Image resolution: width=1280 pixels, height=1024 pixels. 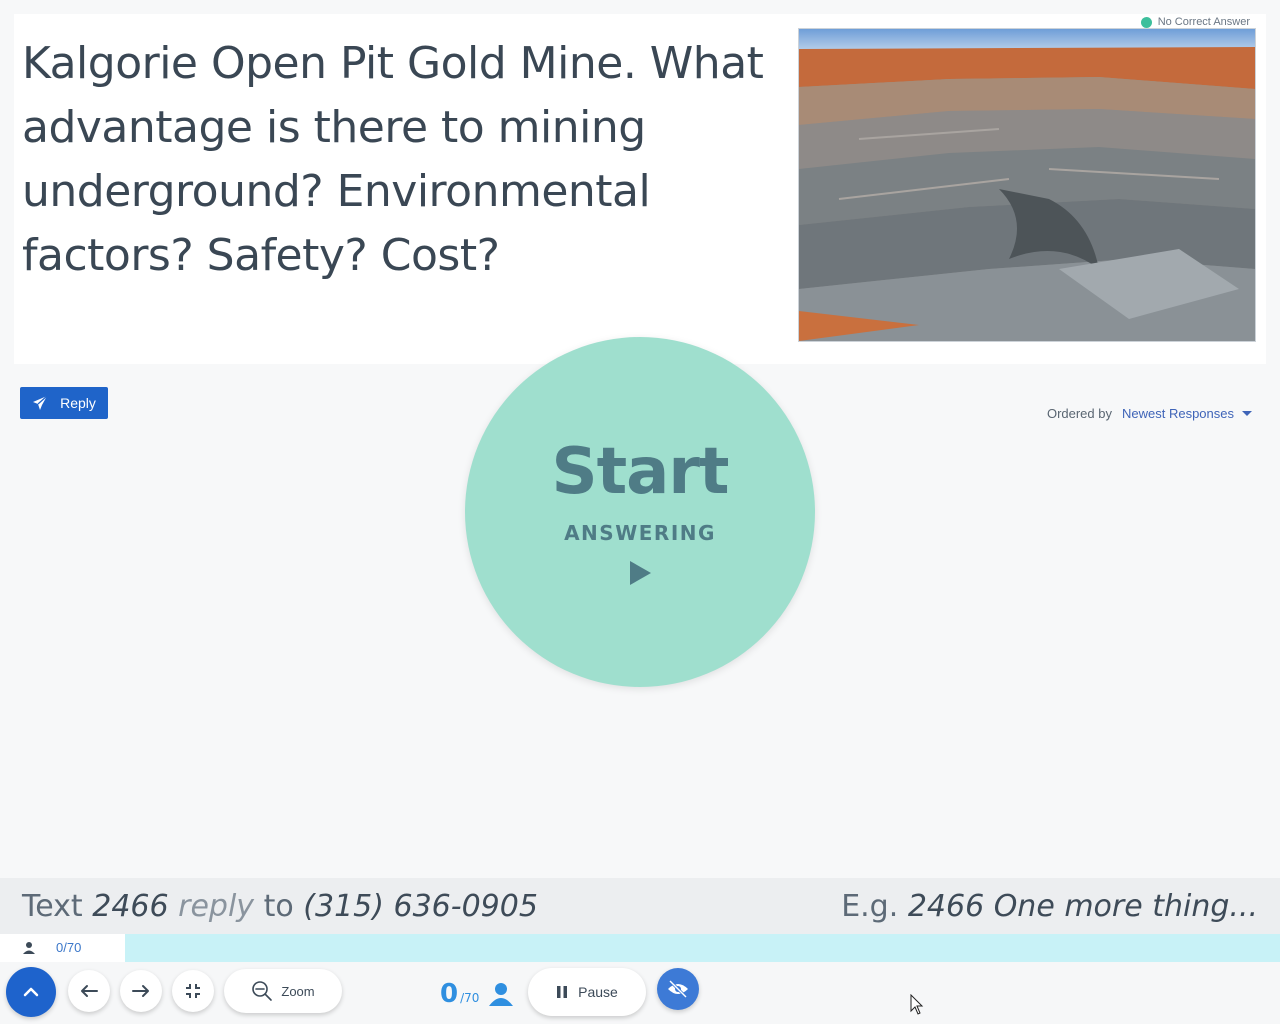 I want to click on chevron-down-icon, so click(x=1247, y=413).